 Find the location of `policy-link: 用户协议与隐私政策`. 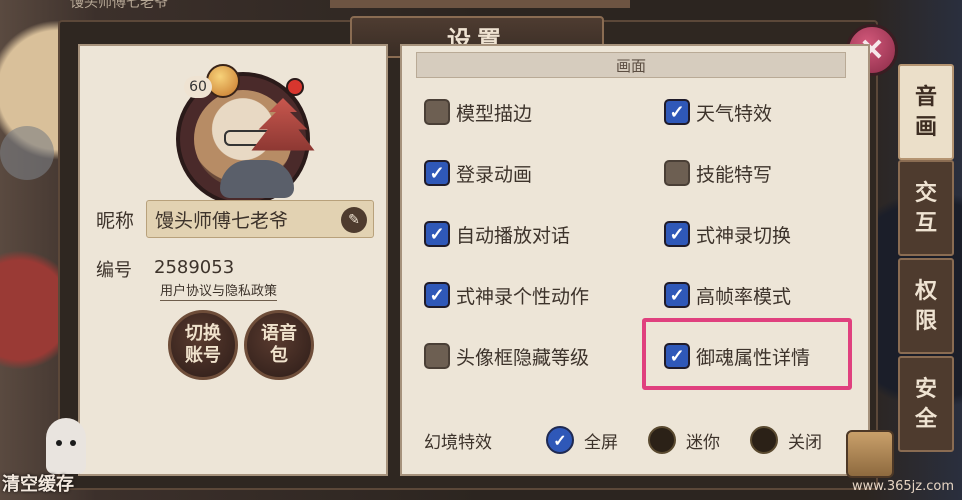

policy-link: 用户协议与隐私政策 is located at coordinates (219, 290).